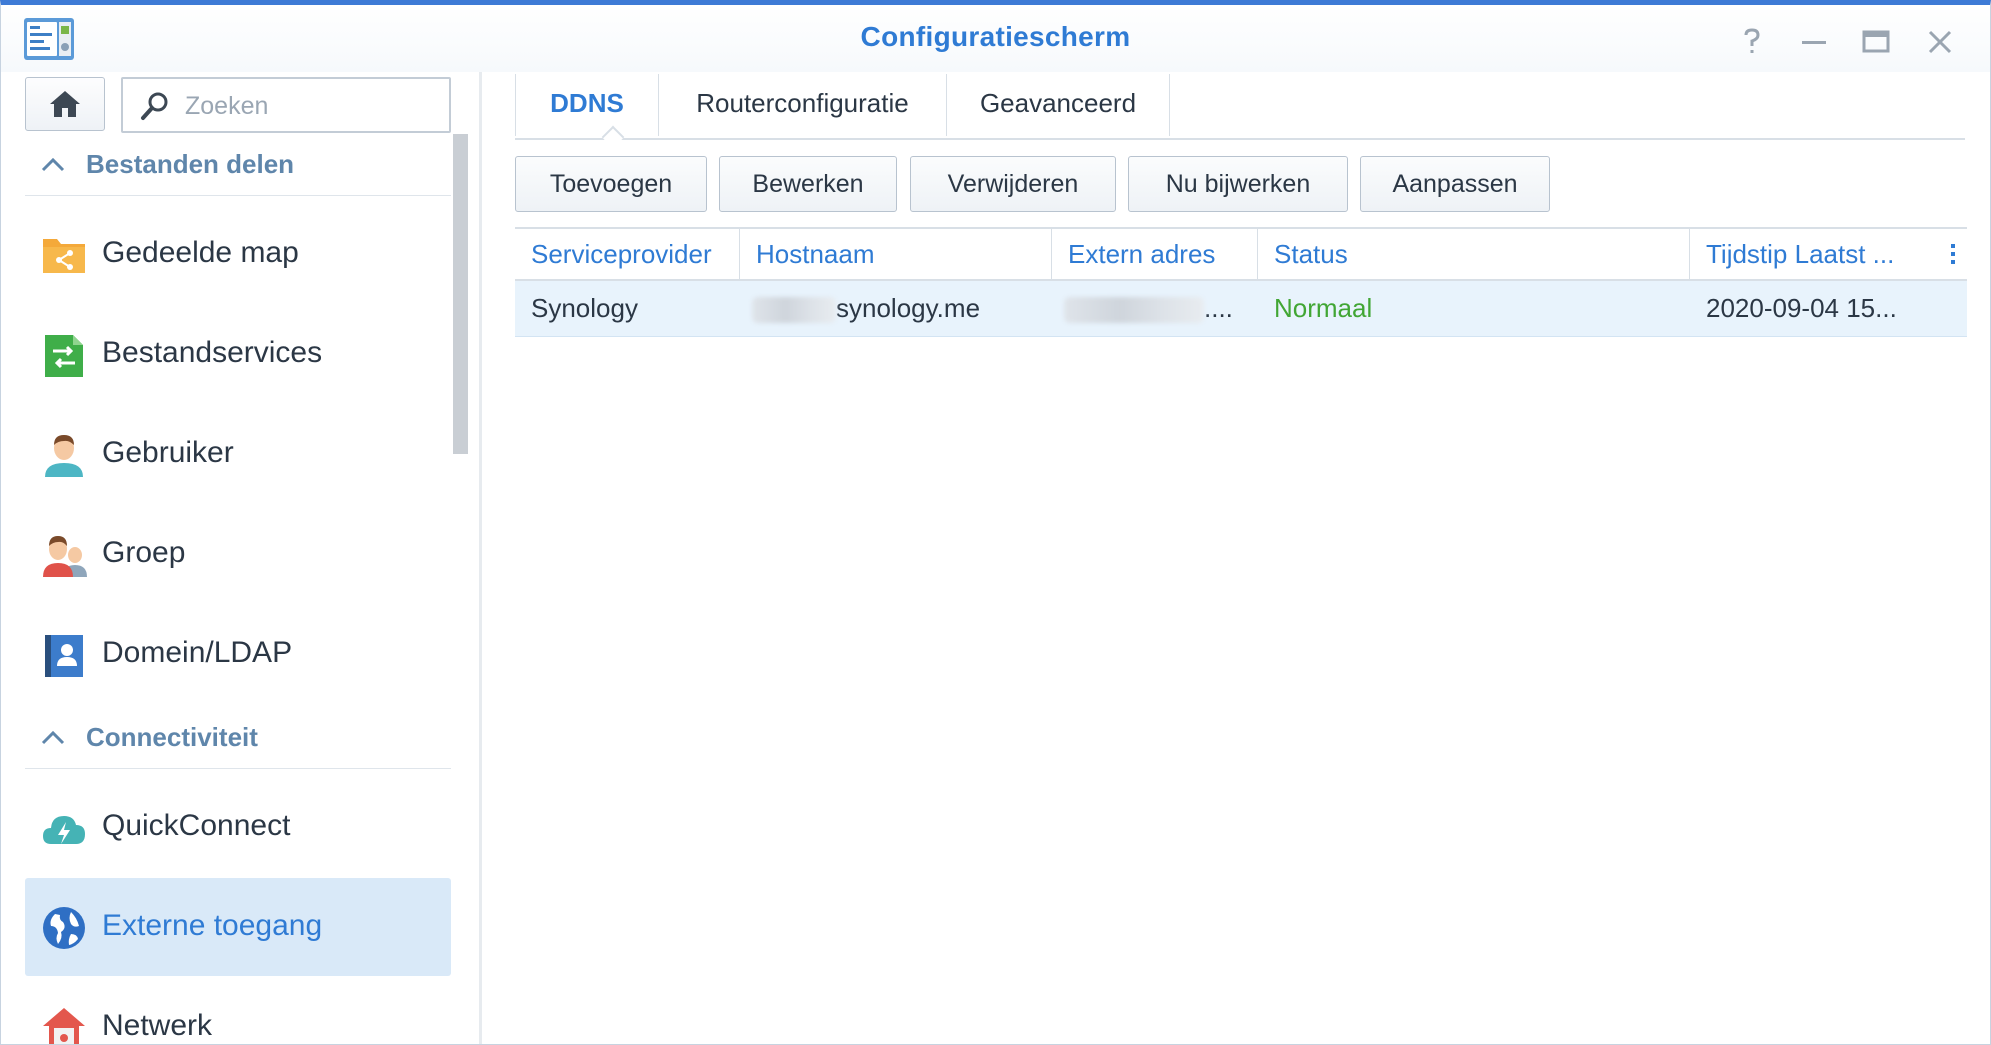  I want to click on tab-geavanceerd: Geavanceerd, so click(1058, 105).